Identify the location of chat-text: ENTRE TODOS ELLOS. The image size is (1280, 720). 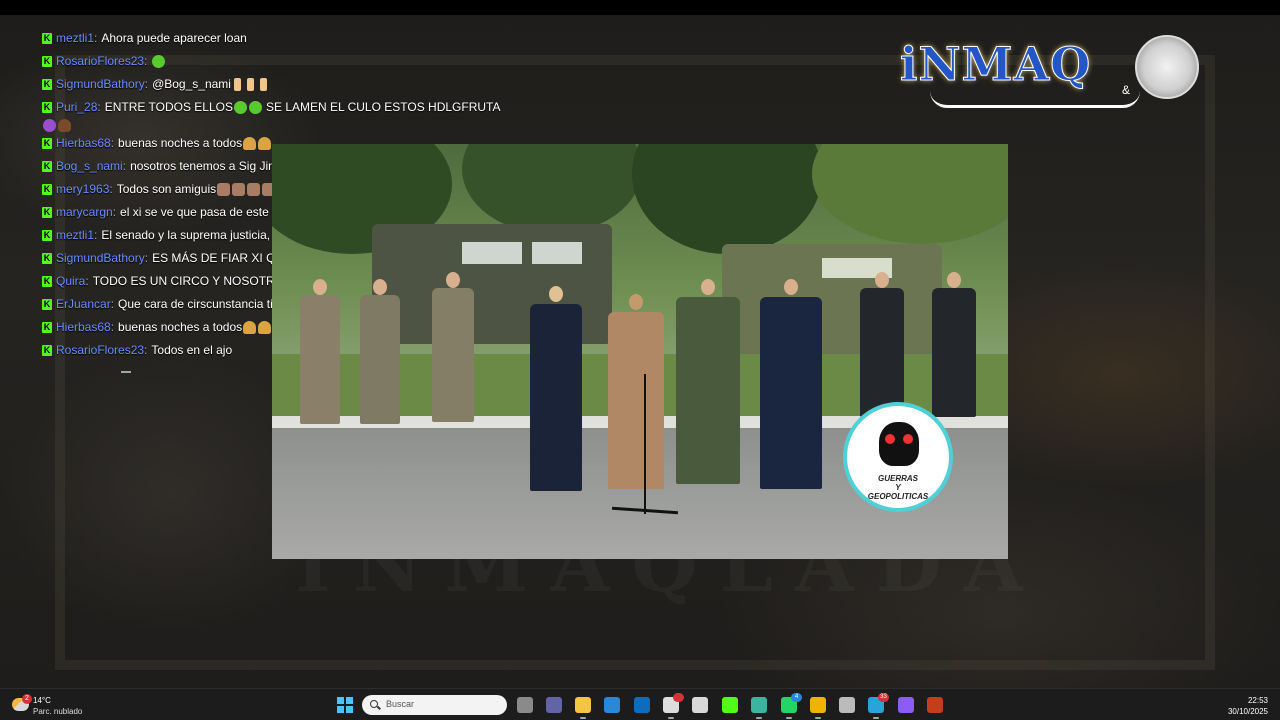
(168, 107).